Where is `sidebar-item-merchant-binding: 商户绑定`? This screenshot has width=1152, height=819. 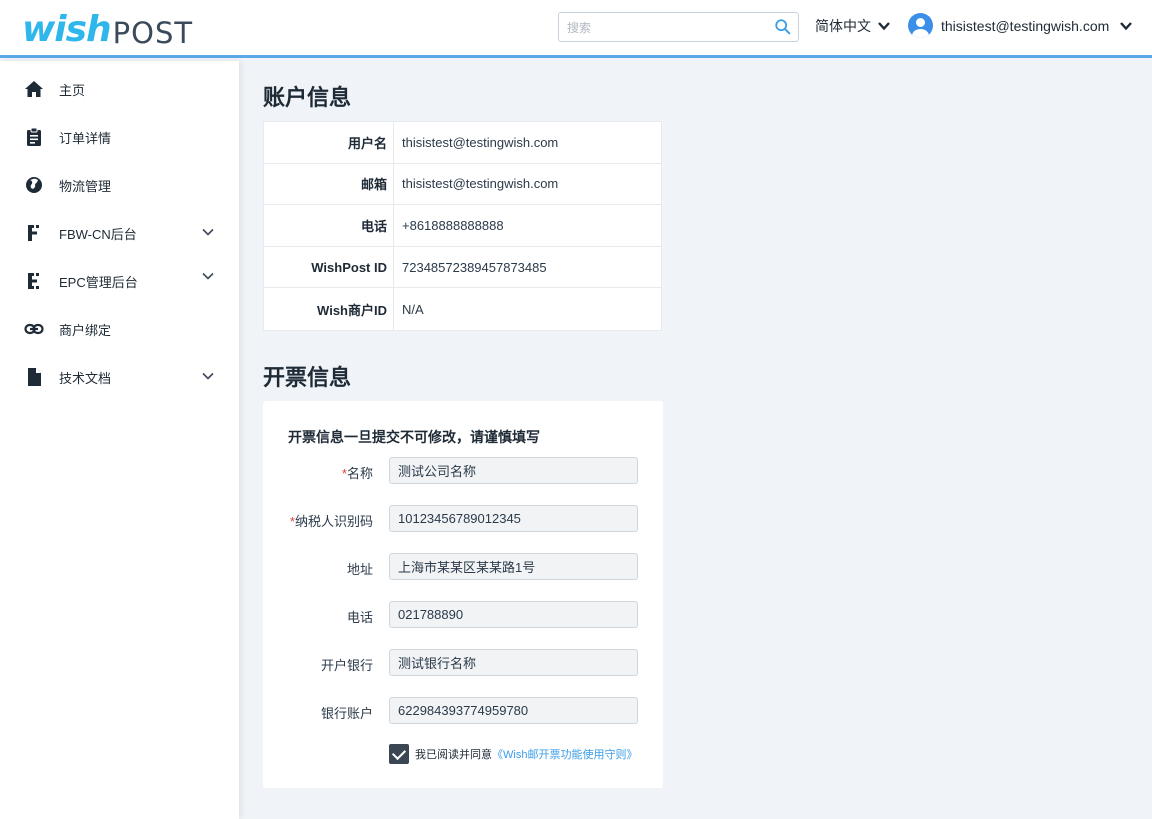 sidebar-item-merchant-binding: 商户绑定 is located at coordinates (119, 329).